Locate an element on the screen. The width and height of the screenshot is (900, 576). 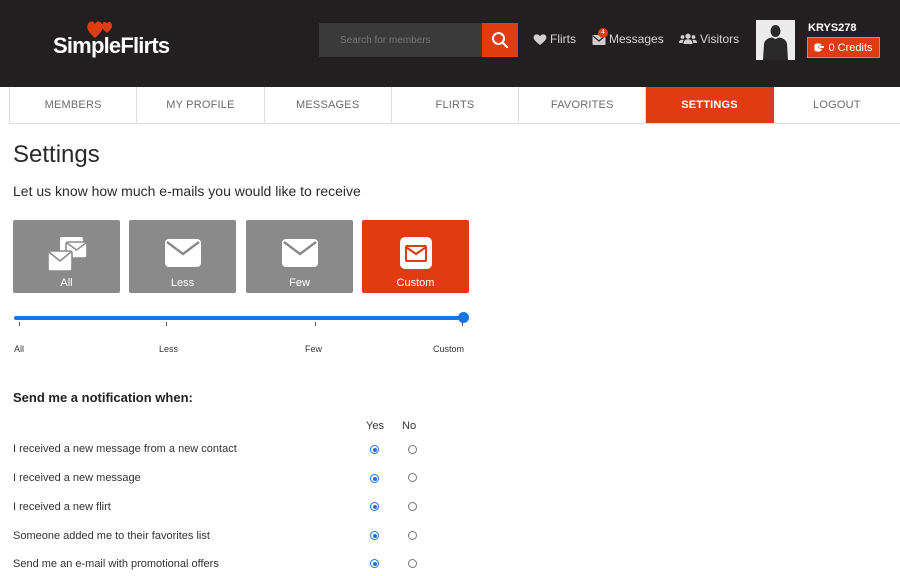
user-silhouette-icon is located at coordinates (775, 42).